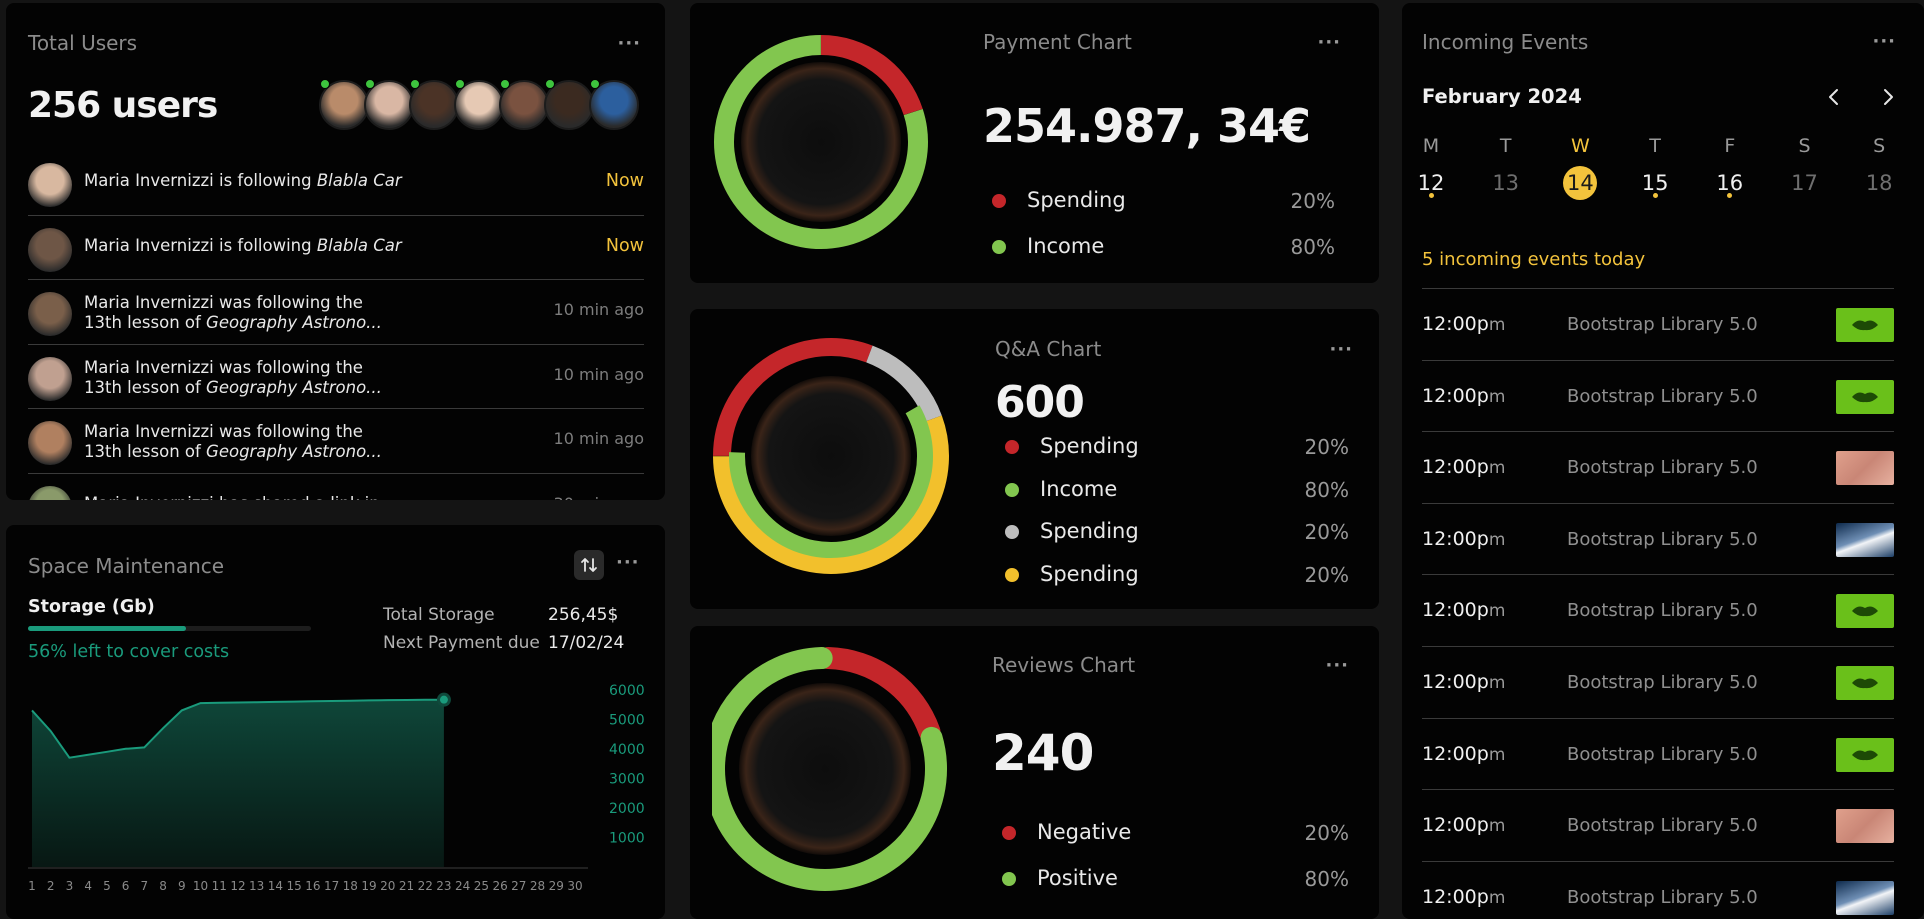 The image size is (1924, 919). Describe the element at coordinates (599, 497) in the screenshot. I see `feed-item-time: 30 min ago` at that location.